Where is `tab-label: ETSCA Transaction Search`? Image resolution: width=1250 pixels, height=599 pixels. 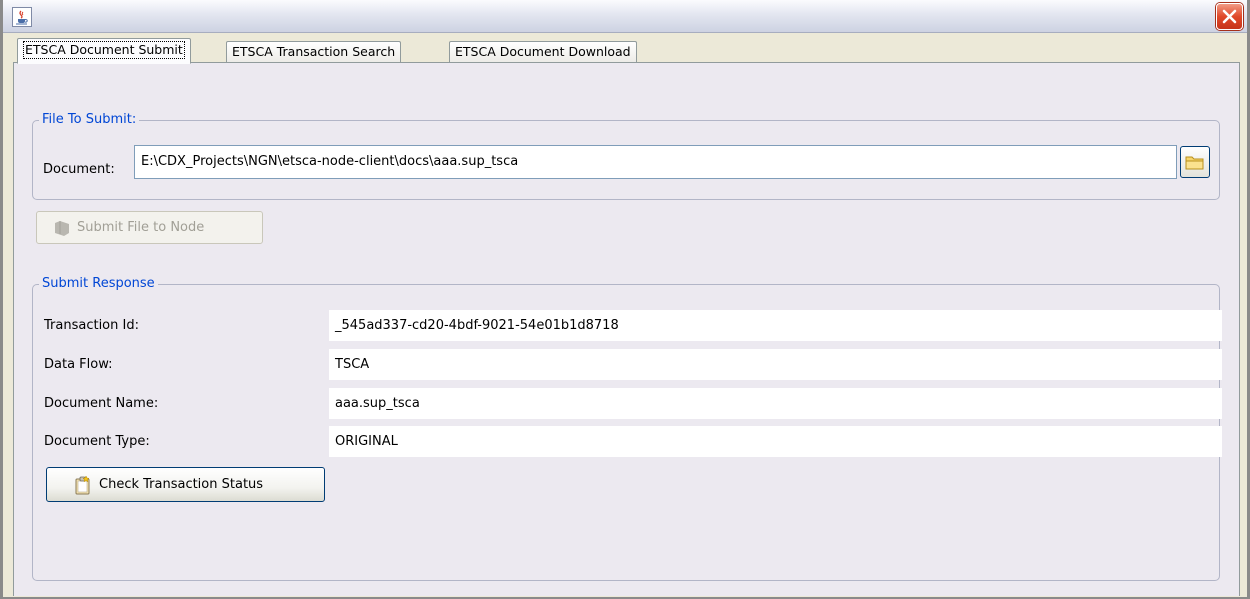 tab-label: ETSCA Transaction Search is located at coordinates (314, 51).